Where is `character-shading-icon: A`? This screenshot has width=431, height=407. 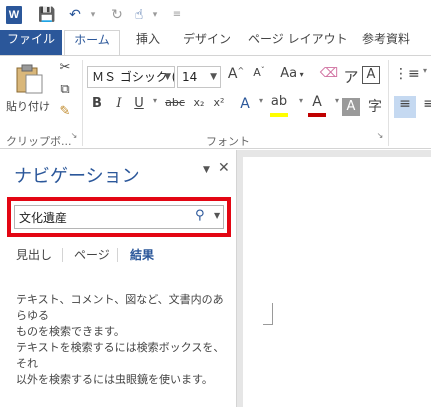 character-shading-icon: A is located at coordinates (351, 107).